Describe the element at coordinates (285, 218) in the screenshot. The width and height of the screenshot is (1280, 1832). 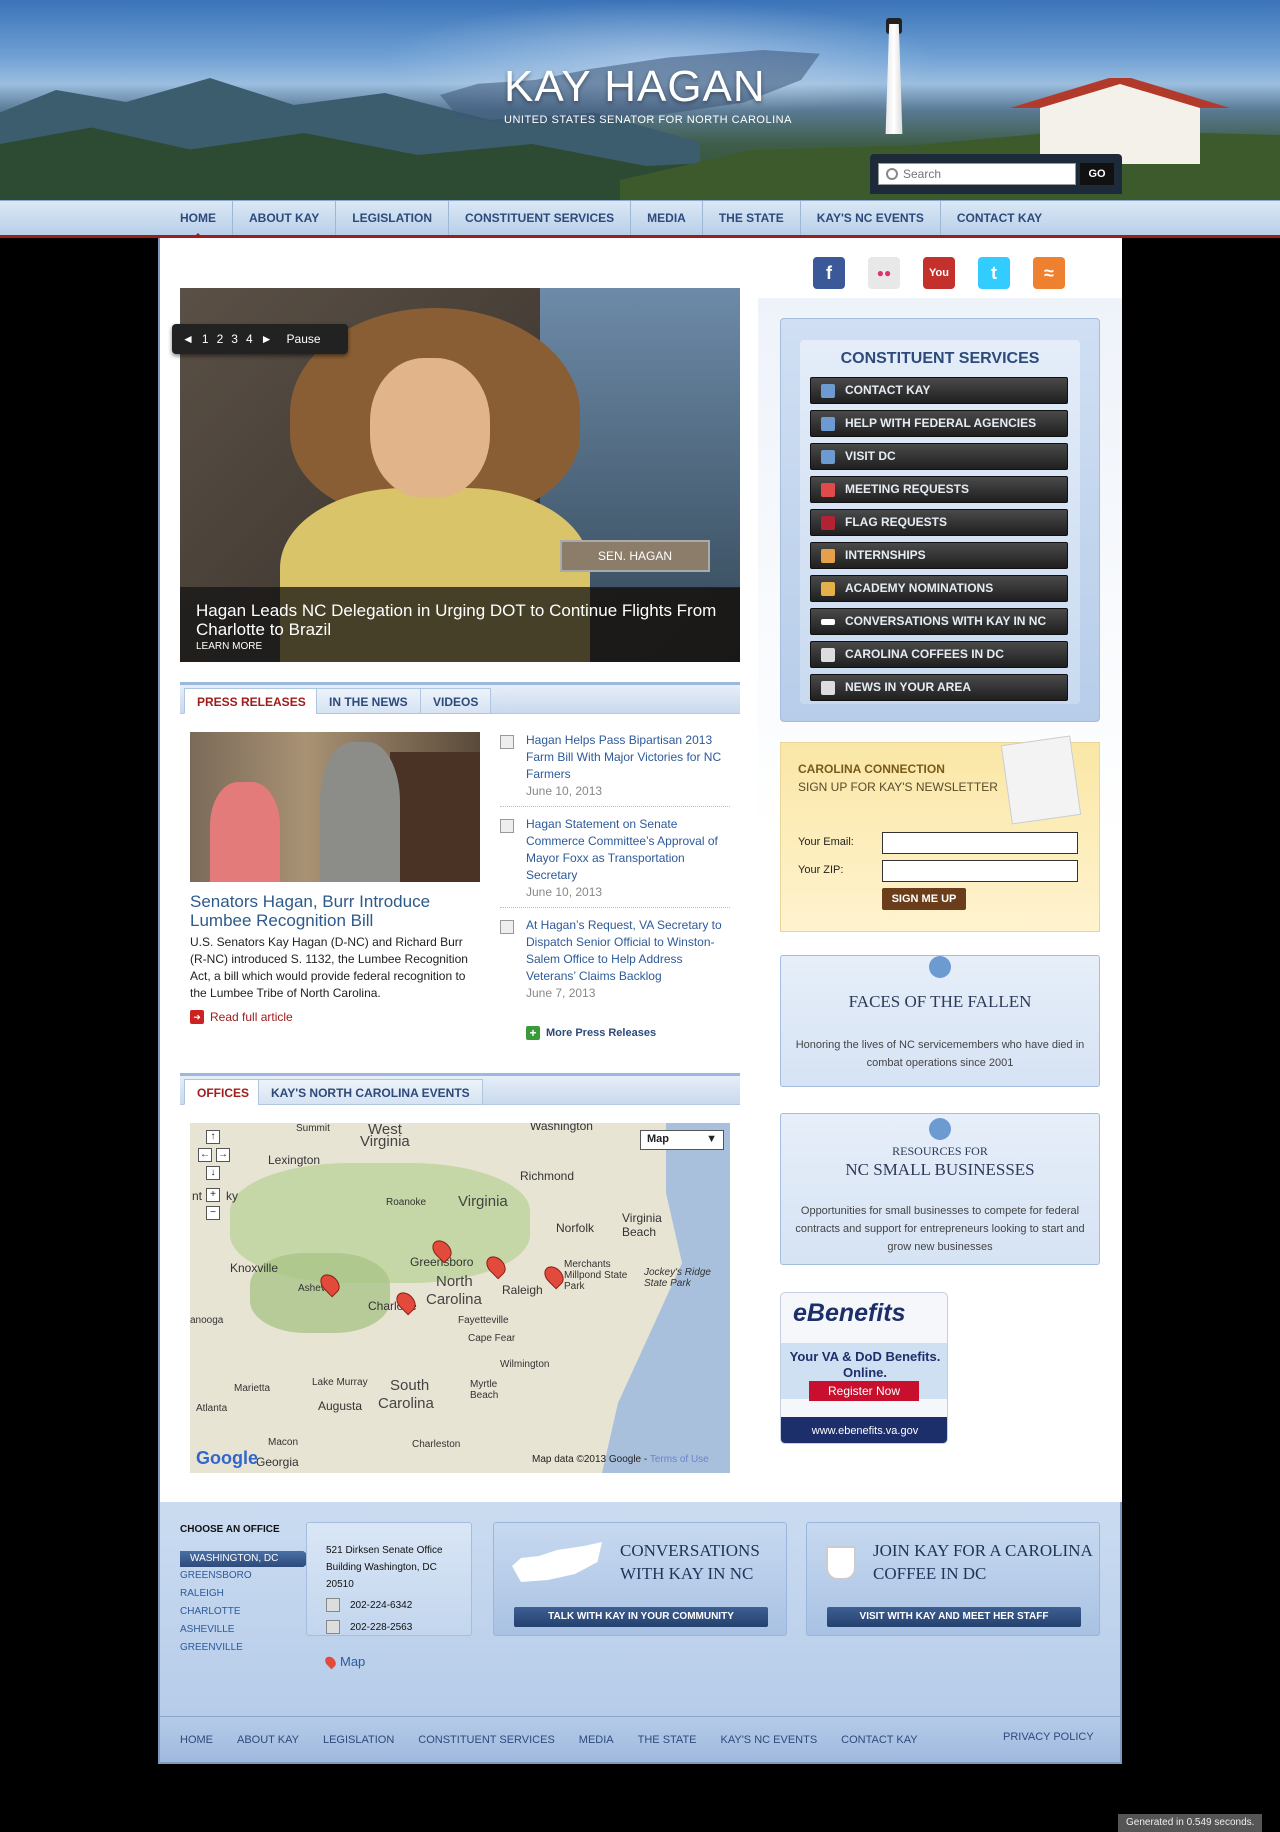
I see `nav-about-kay: ABOUT KAY` at that location.